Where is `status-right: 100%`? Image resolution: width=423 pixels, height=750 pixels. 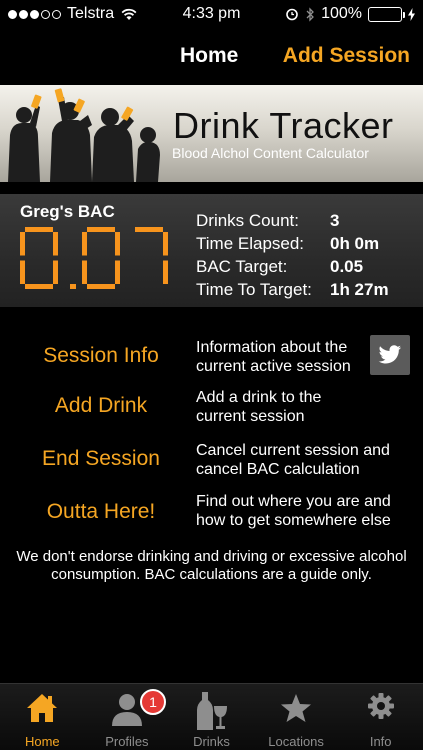 status-right: 100% is located at coordinates (350, 14).